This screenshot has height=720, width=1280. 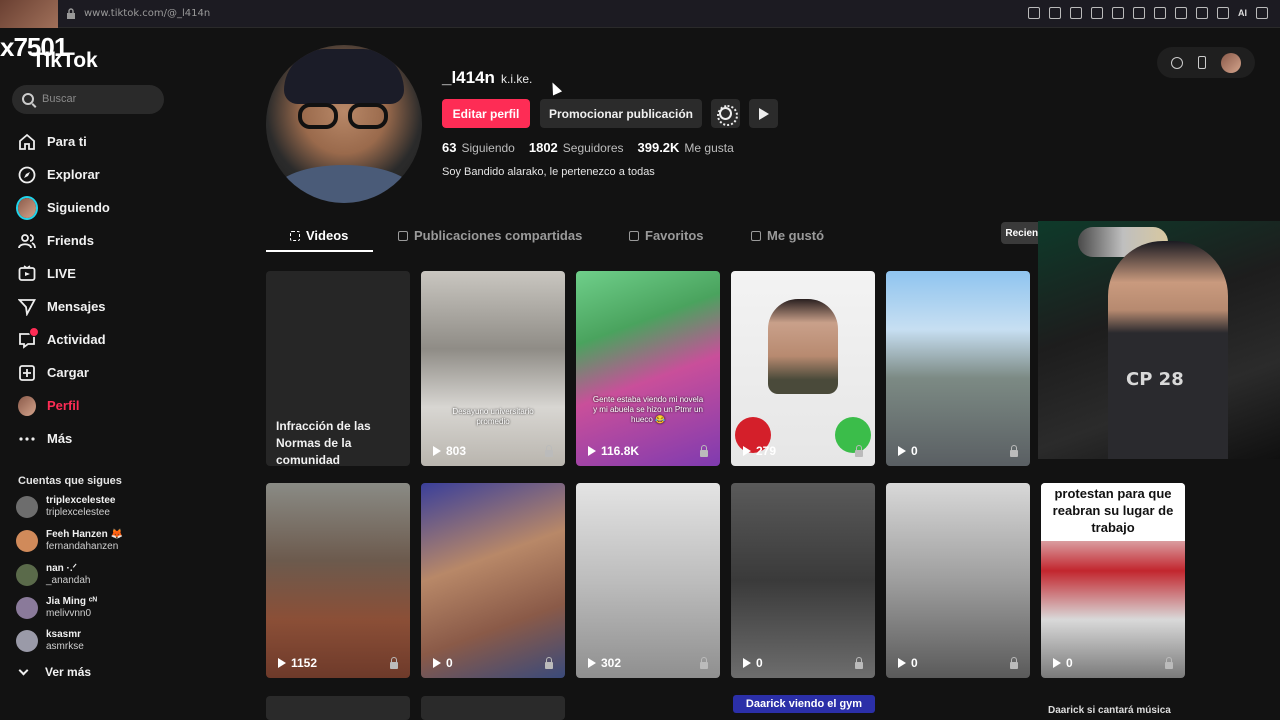 I want to click on sidebar-item-label: Siguiendo, so click(x=78, y=207).